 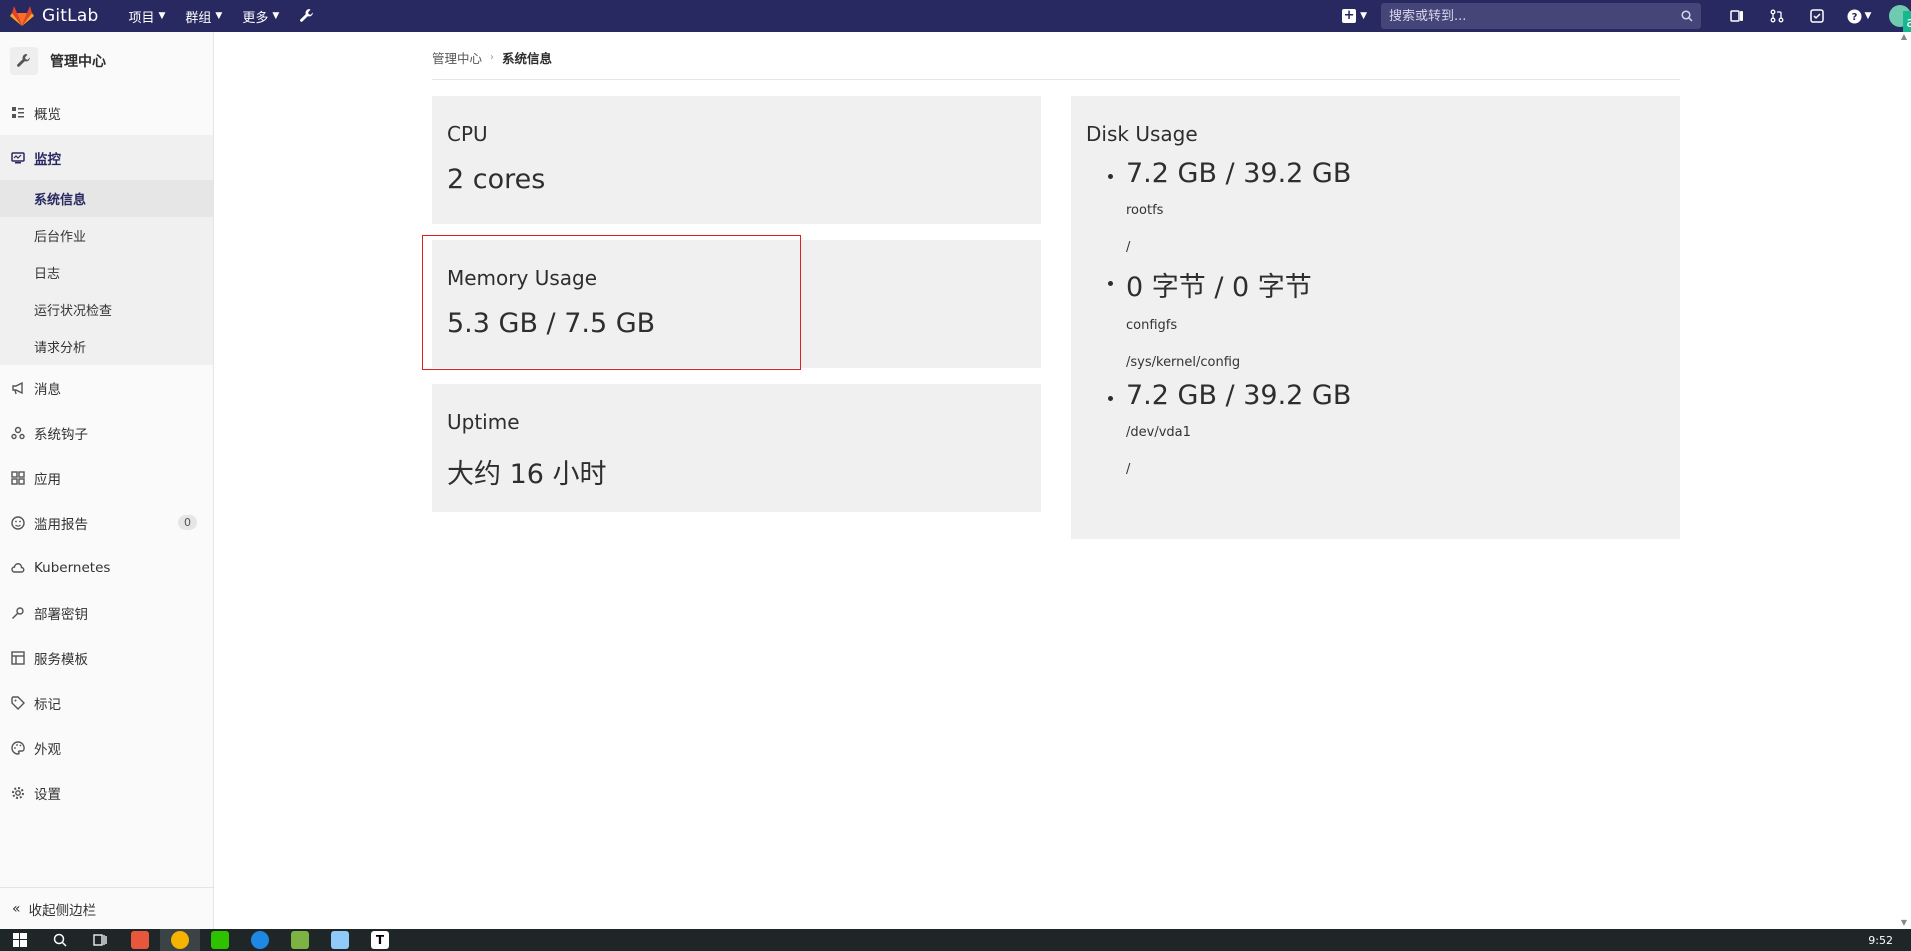 What do you see at coordinates (307, 16) in the screenshot?
I see `admin-wrench-icon` at bounding box center [307, 16].